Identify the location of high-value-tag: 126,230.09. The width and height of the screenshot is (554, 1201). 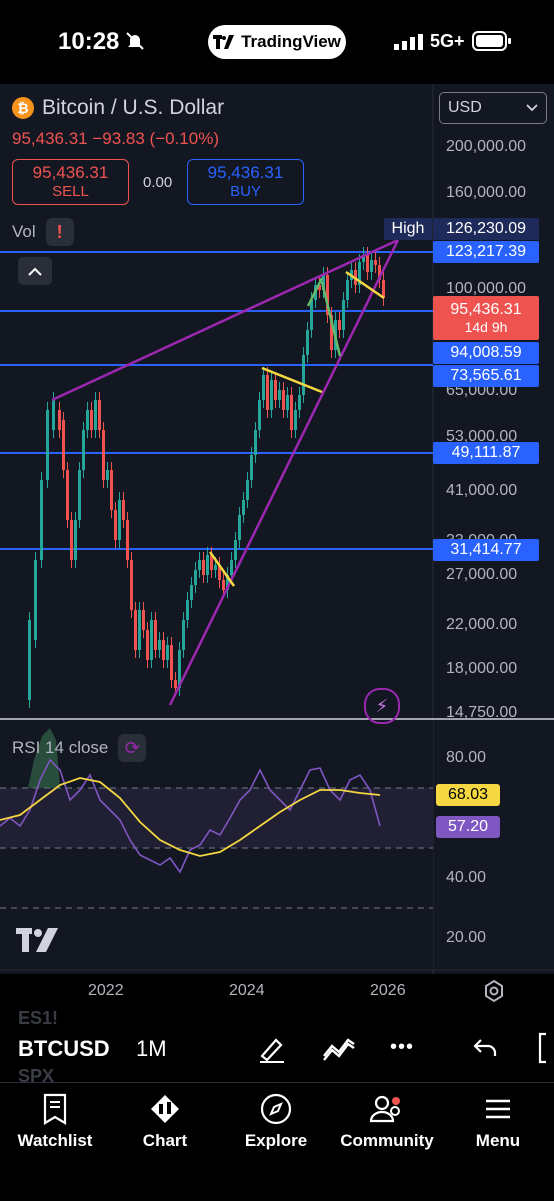
(486, 229).